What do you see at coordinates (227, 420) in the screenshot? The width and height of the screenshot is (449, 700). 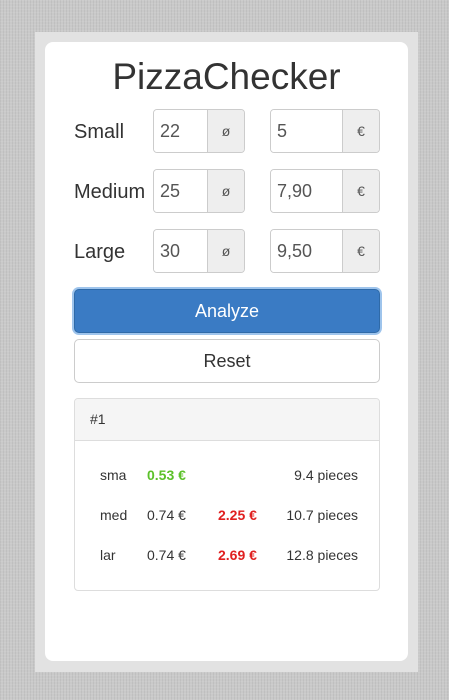 I see `results-heading: #1` at bounding box center [227, 420].